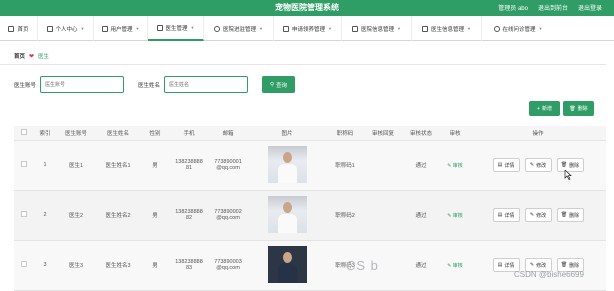 Image resolution: width=614 pixels, height=291 pixels. I want to click on audit-label: 审核, so click(457, 165).